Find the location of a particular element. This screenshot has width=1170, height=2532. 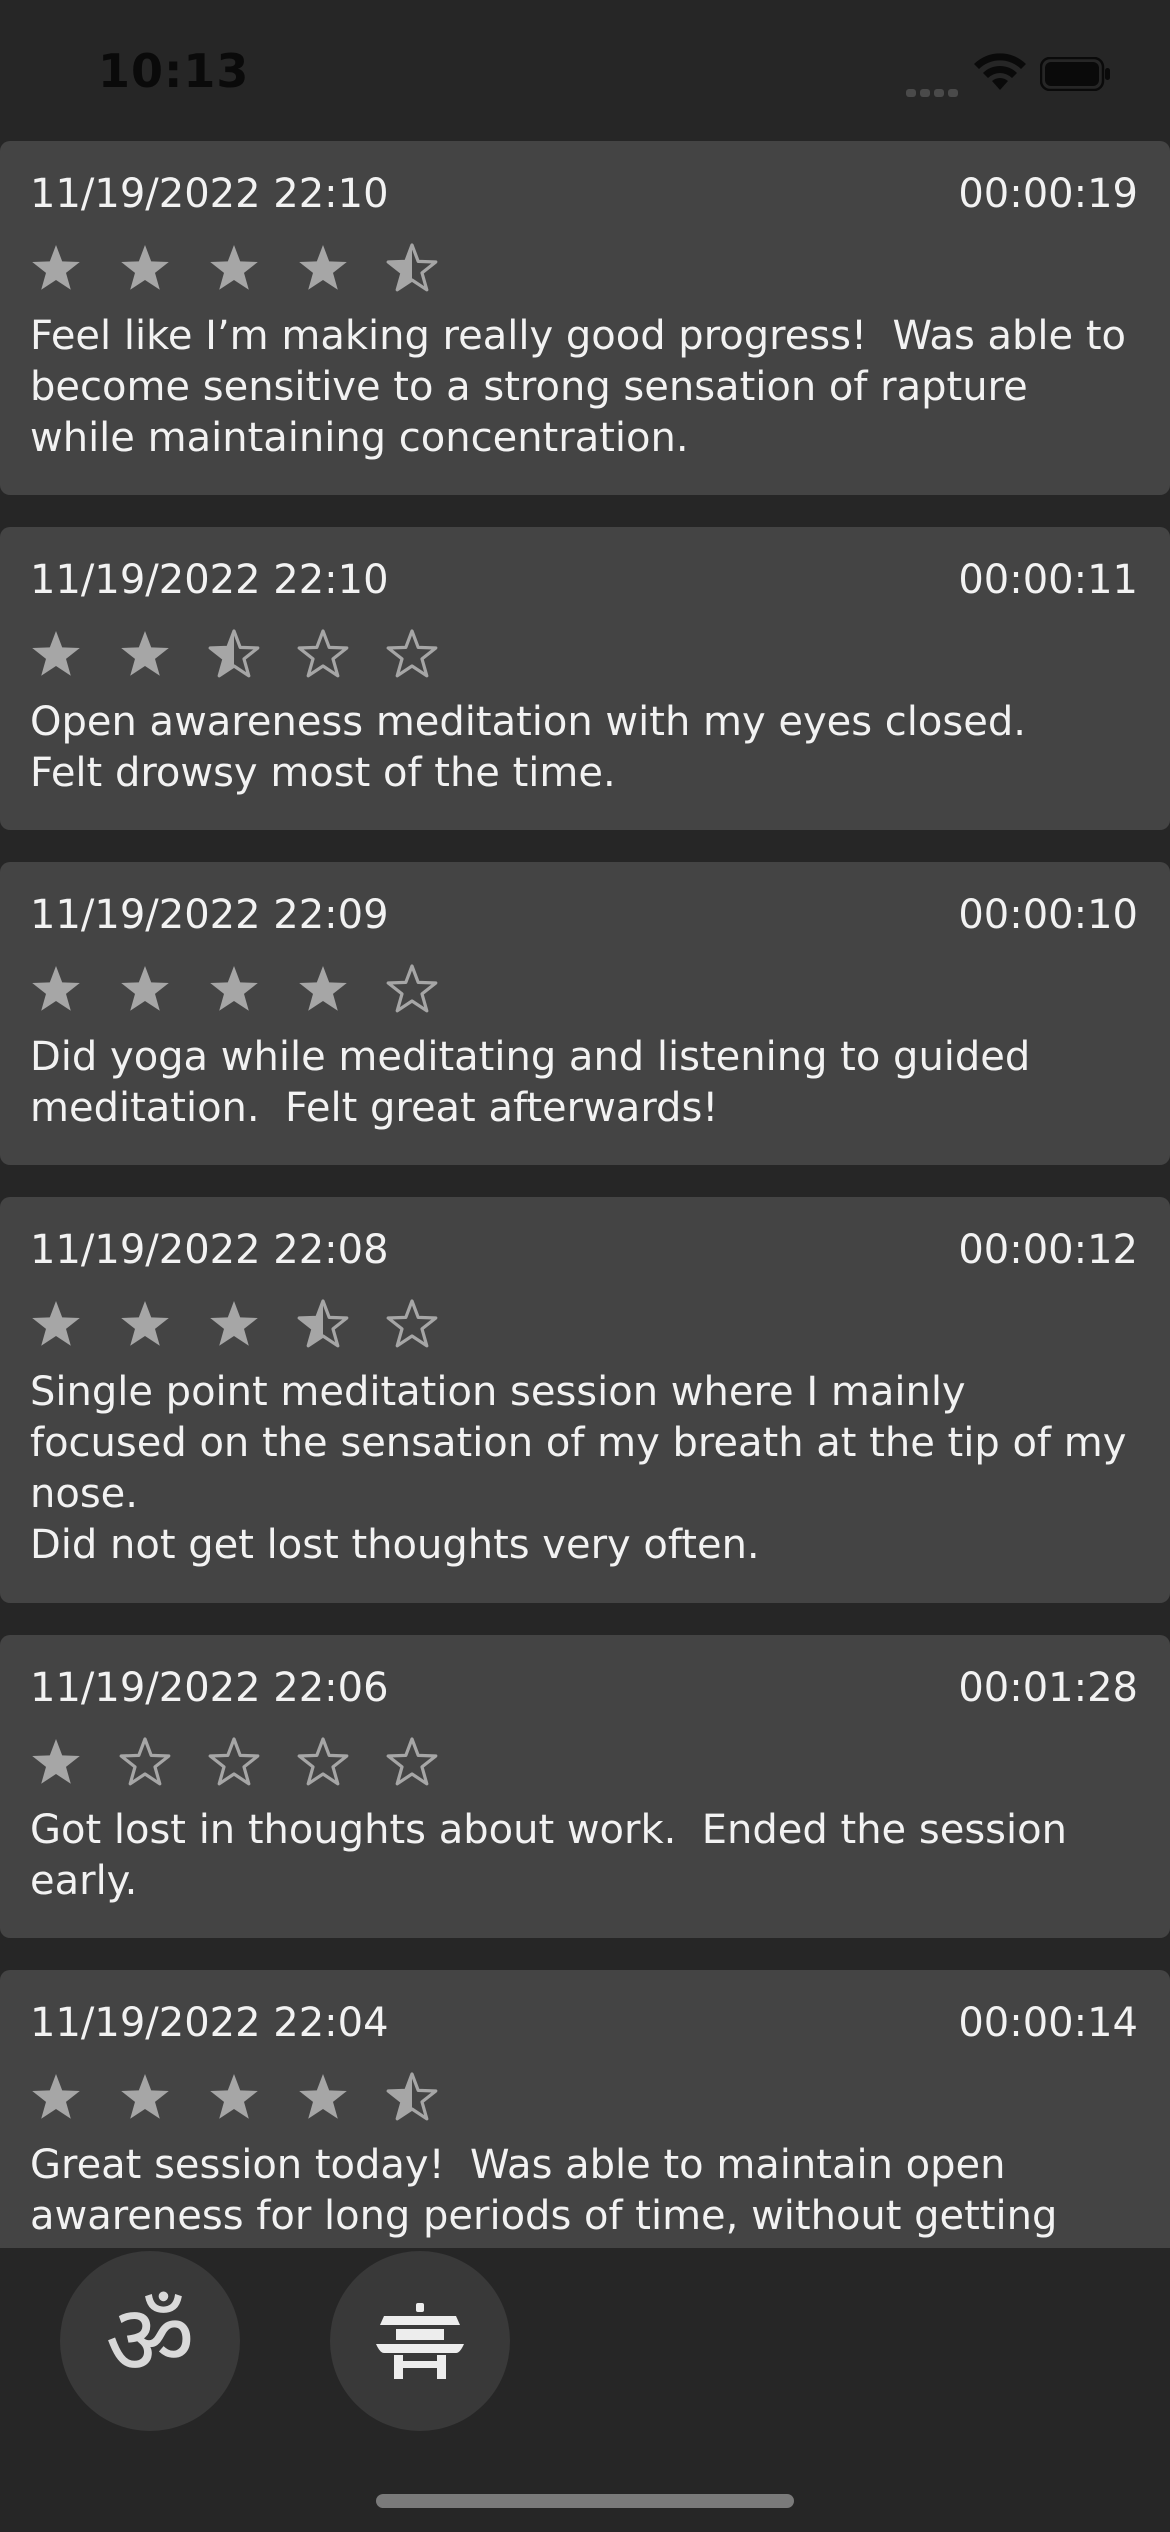

status-time: 10:13 is located at coordinates (174, 71).